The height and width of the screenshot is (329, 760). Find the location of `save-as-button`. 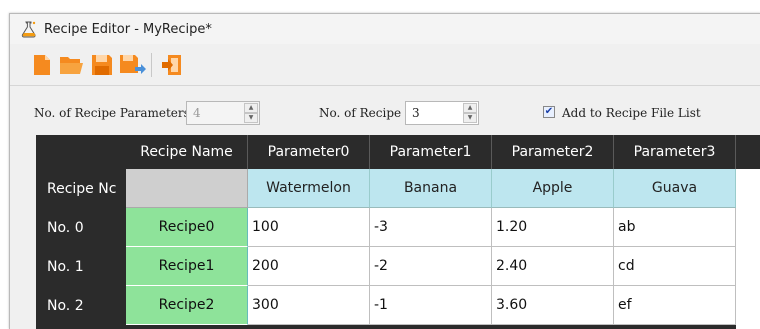

save-as-button is located at coordinates (132, 65).